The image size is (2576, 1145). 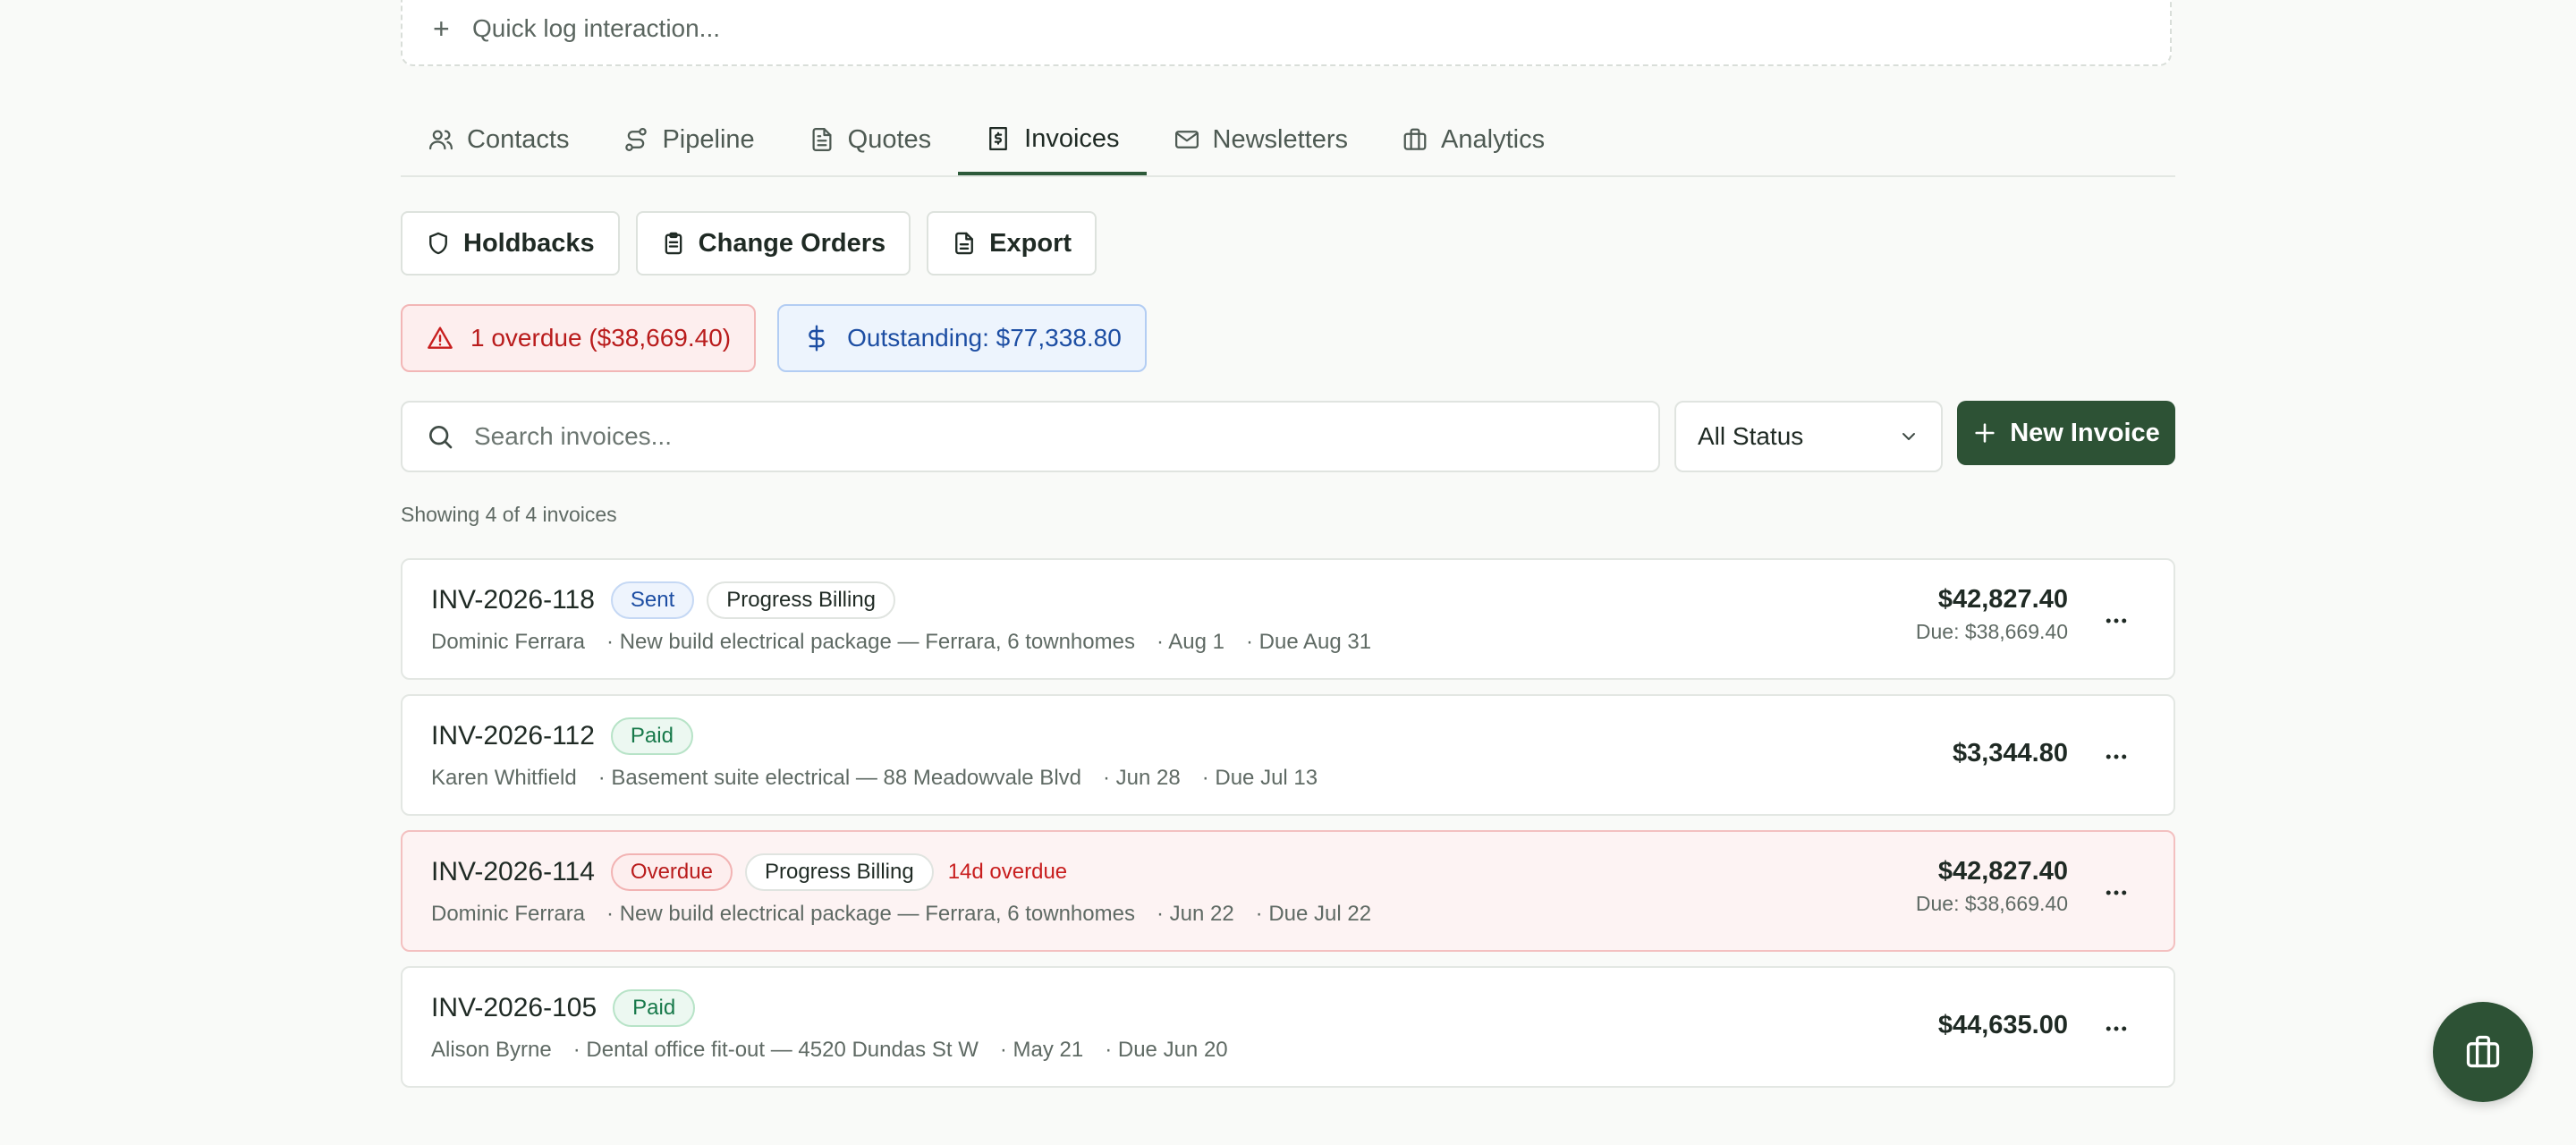 What do you see at coordinates (1142, 778) in the screenshot?
I see `invoice-date: · Jun 28` at bounding box center [1142, 778].